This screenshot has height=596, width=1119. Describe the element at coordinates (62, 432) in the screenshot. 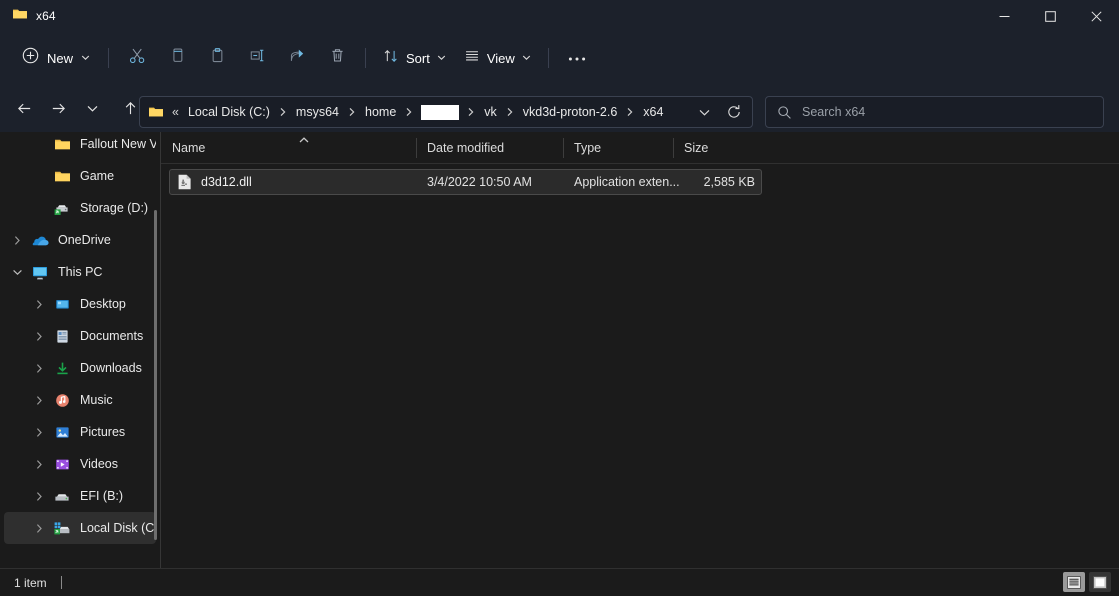

I see `pictures-icon` at that location.